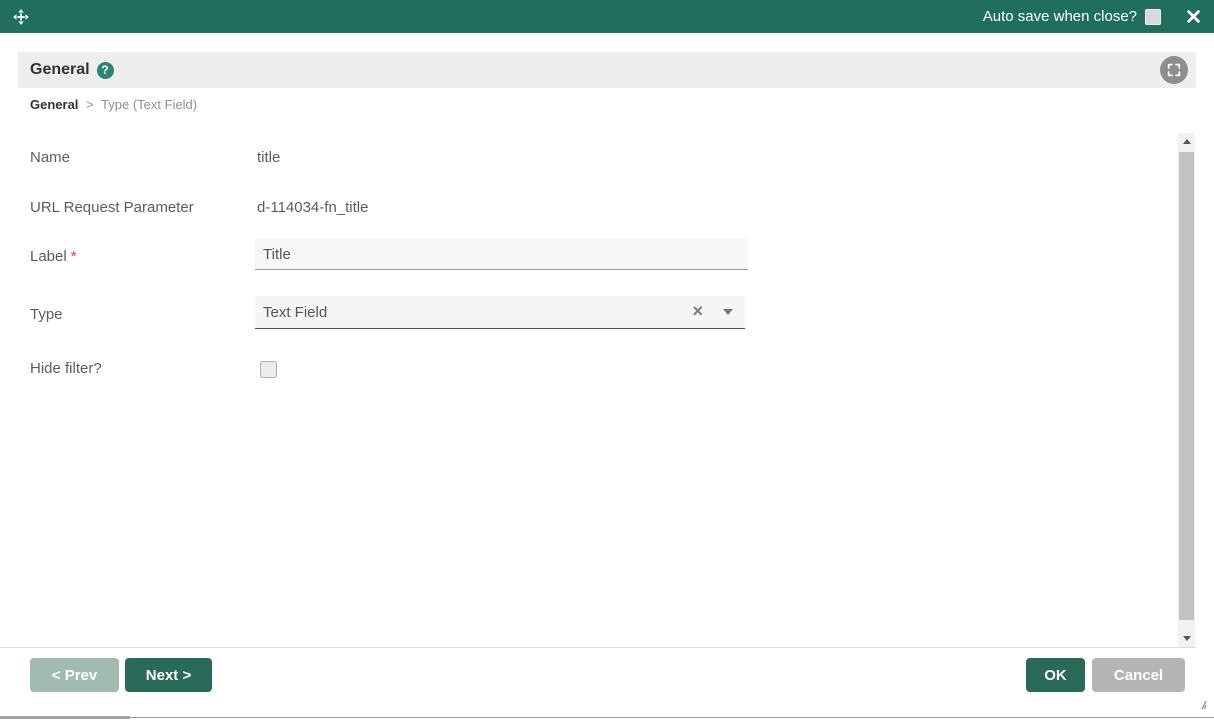 The height and width of the screenshot is (722, 1214). I want to click on breadcrumb-item-general: General, so click(54, 104).